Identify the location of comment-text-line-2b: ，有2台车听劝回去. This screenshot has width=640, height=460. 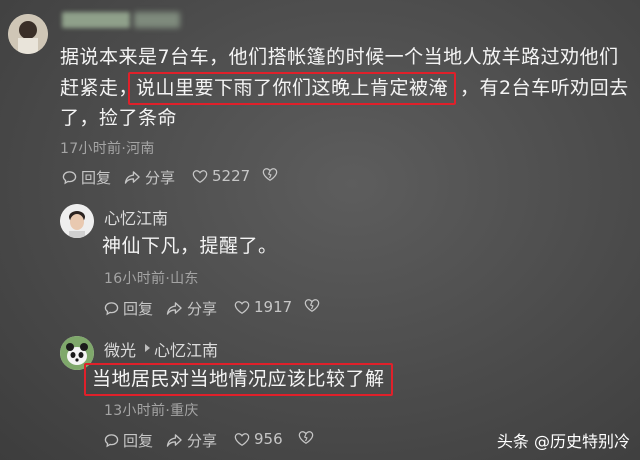
(544, 88).